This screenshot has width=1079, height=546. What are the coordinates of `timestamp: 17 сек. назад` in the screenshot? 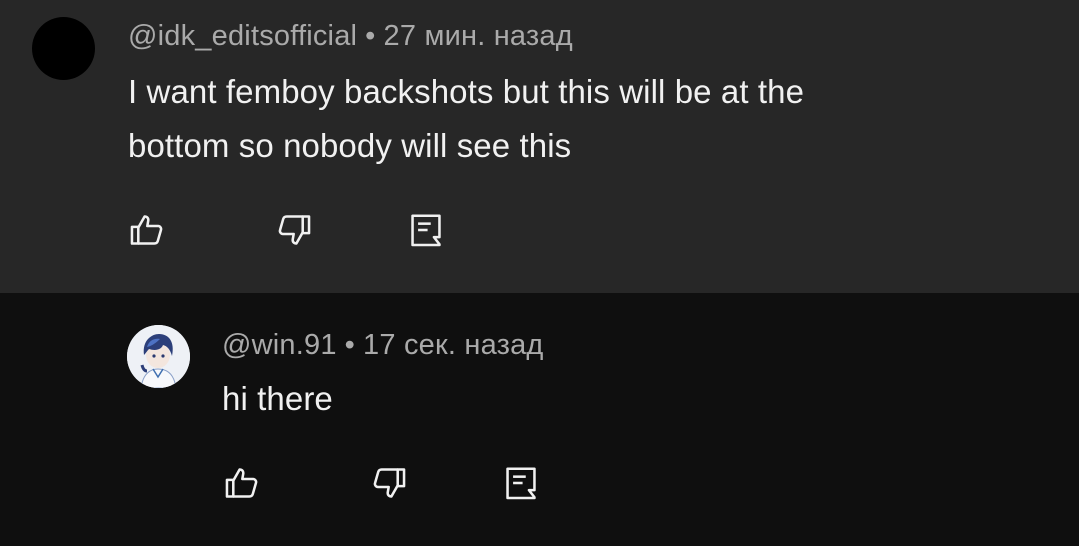 It's located at (453, 345).